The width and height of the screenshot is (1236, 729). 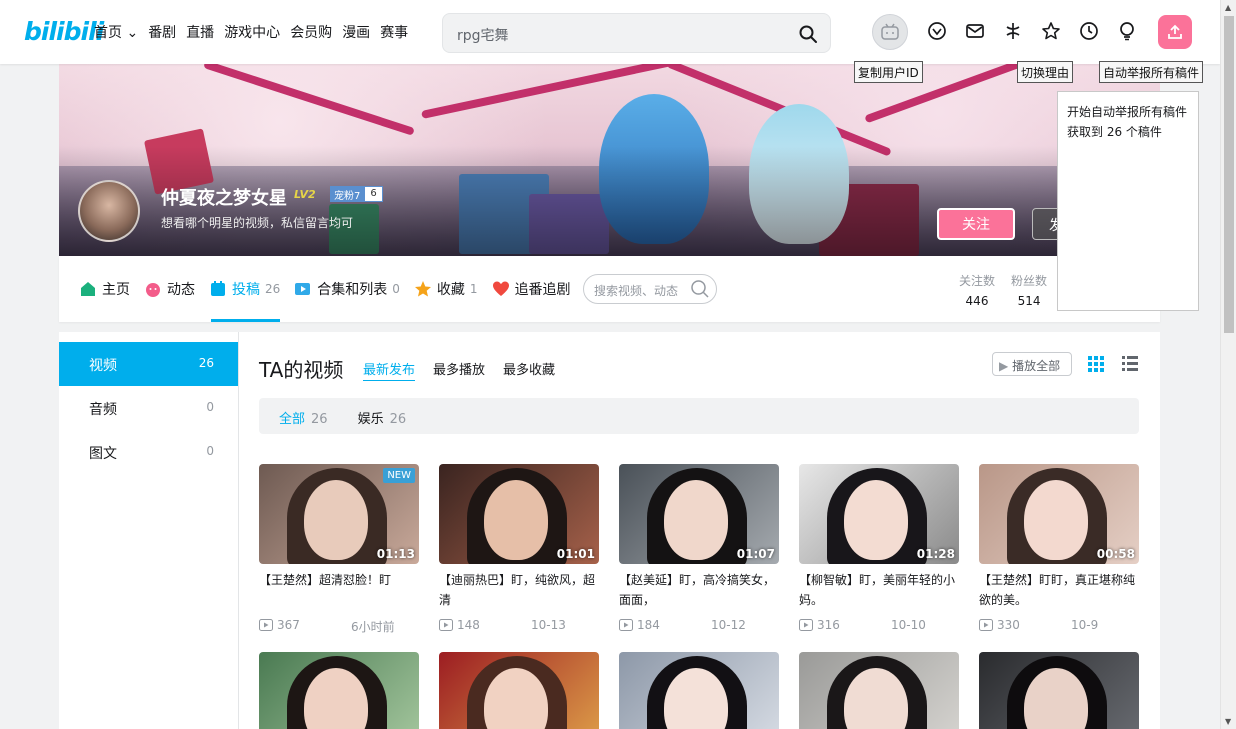 What do you see at coordinates (148, 452) in the screenshot?
I see `sidebar-item-article: 图文 0` at bounding box center [148, 452].